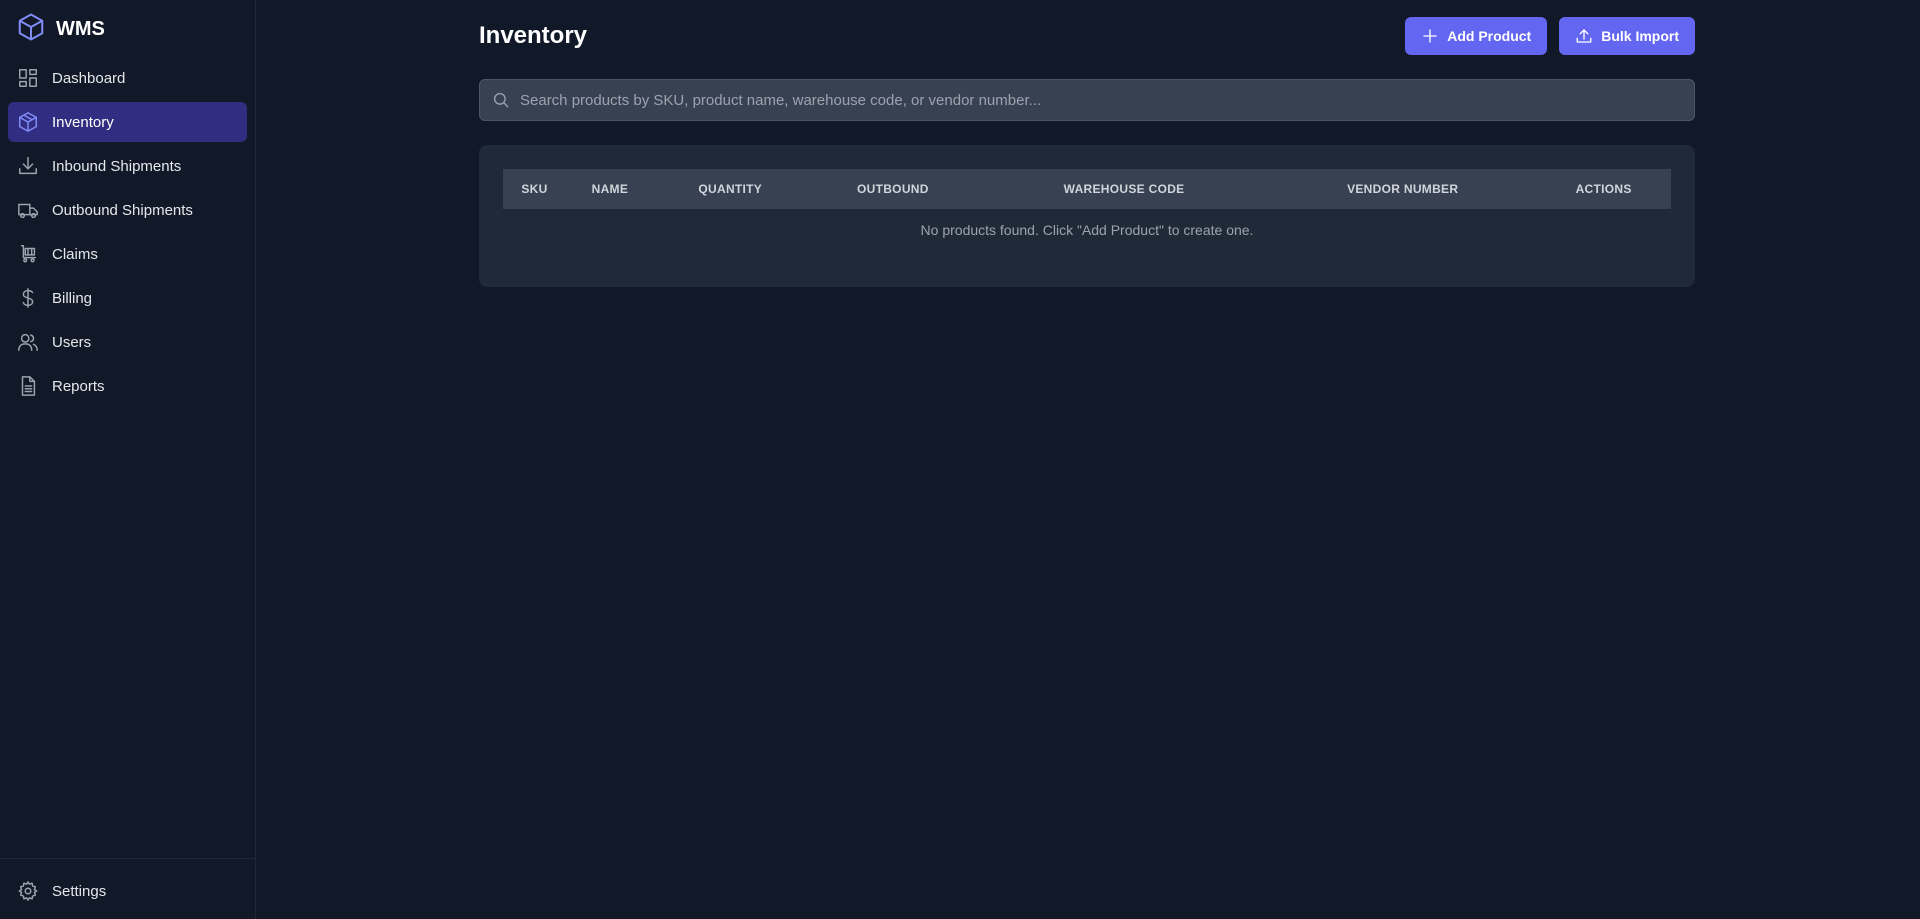 The width and height of the screenshot is (1920, 919). What do you see at coordinates (28, 386) in the screenshot?
I see `document-icon` at bounding box center [28, 386].